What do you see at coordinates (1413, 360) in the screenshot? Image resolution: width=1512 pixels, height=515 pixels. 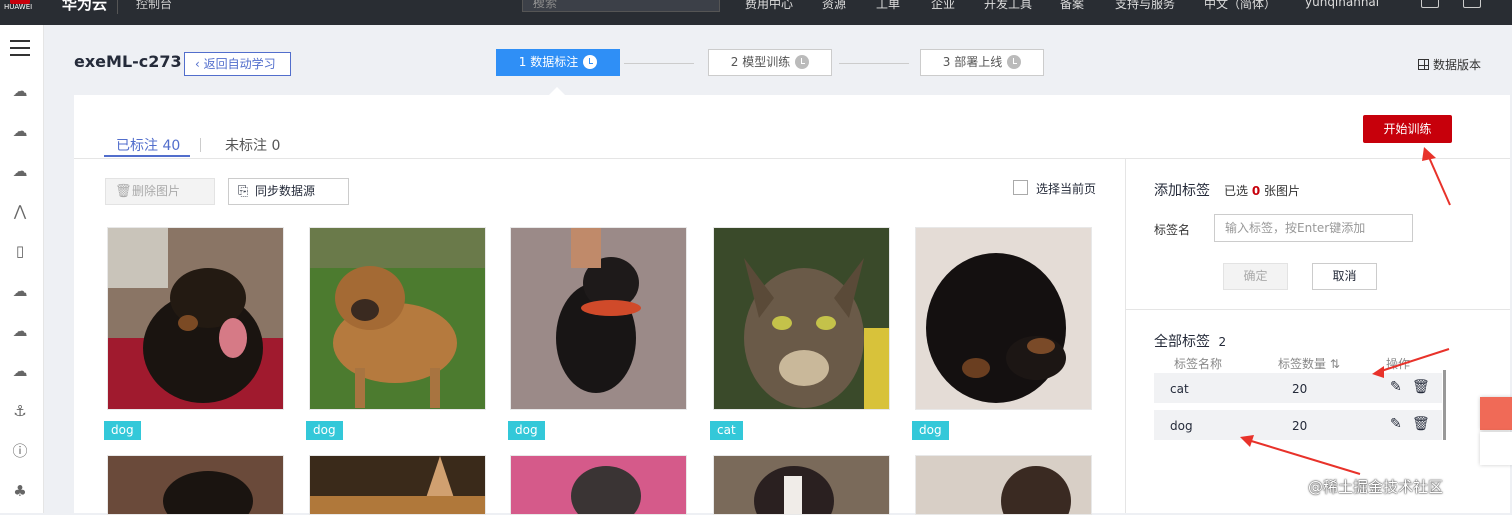 I see `arrow-to-cat-row` at bounding box center [1413, 360].